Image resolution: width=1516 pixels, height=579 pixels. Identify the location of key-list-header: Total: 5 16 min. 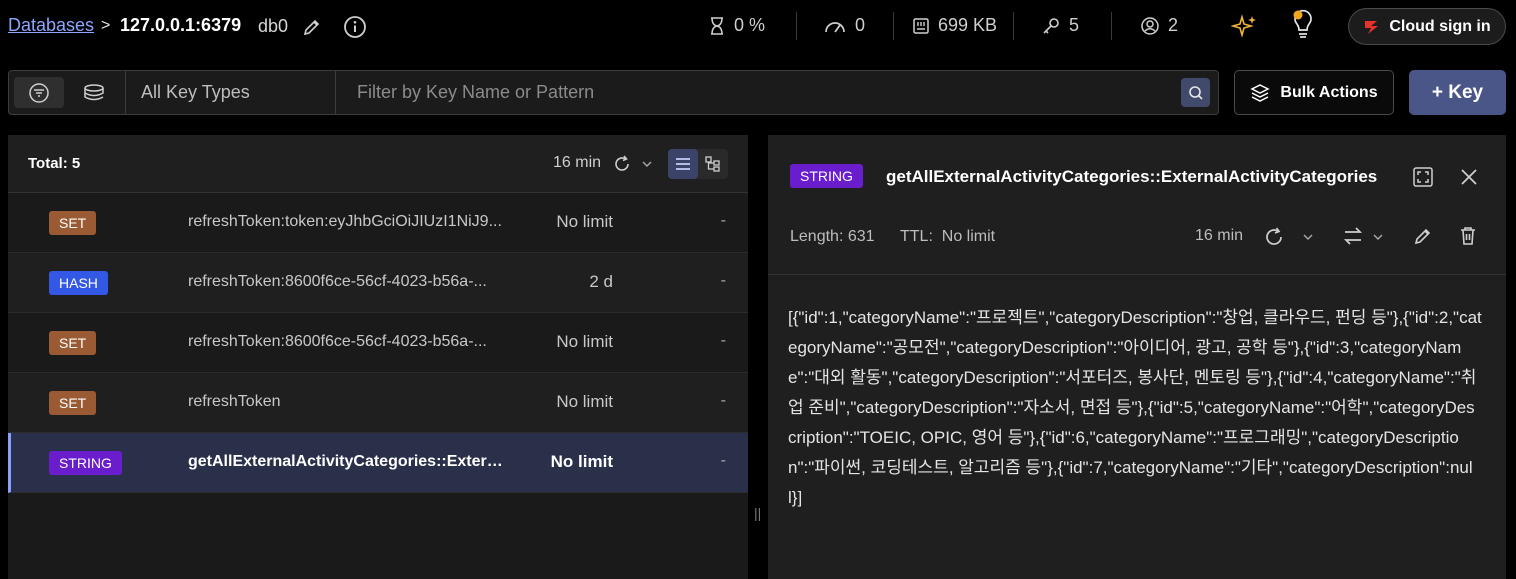
(378, 164).